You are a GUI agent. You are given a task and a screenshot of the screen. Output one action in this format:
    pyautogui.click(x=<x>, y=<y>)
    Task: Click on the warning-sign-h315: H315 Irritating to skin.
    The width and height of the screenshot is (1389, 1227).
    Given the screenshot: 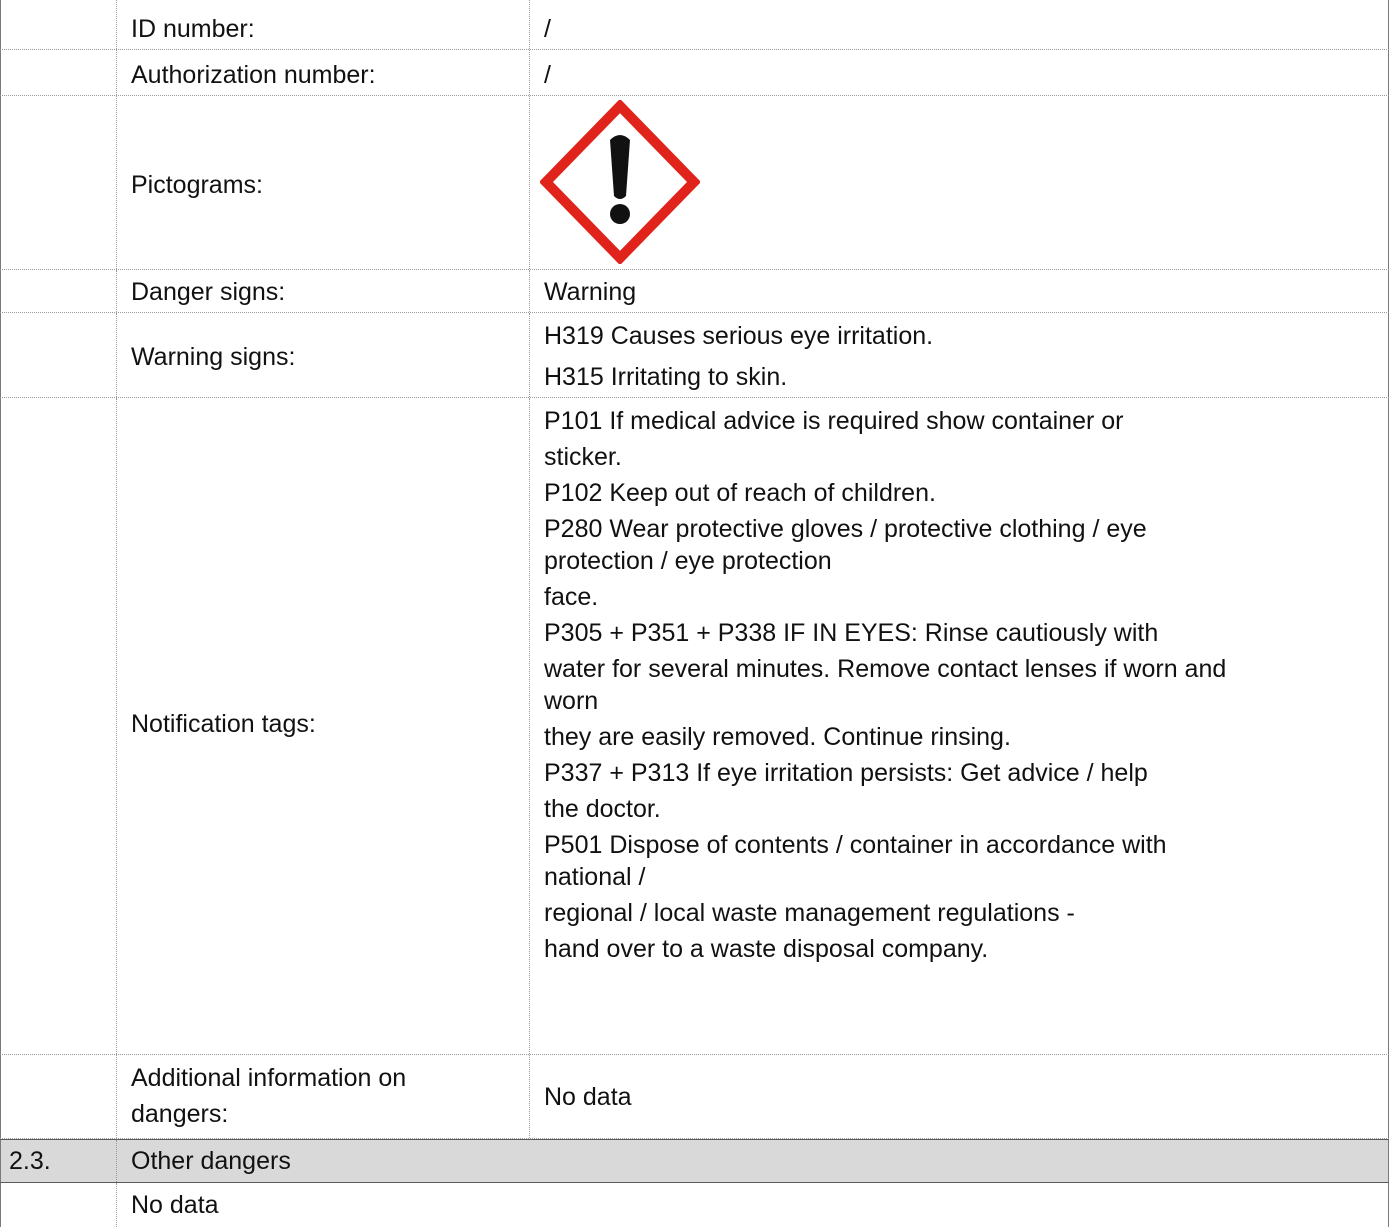 What is the action you would take?
    pyautogui.click(x=666, y=377)
    